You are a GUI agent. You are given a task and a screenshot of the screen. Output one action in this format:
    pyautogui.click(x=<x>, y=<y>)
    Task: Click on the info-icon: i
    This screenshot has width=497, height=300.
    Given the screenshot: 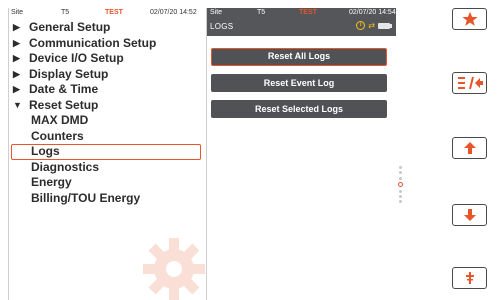 What is the action you would take?
    pyautogui.click(x=361, y=25)
    